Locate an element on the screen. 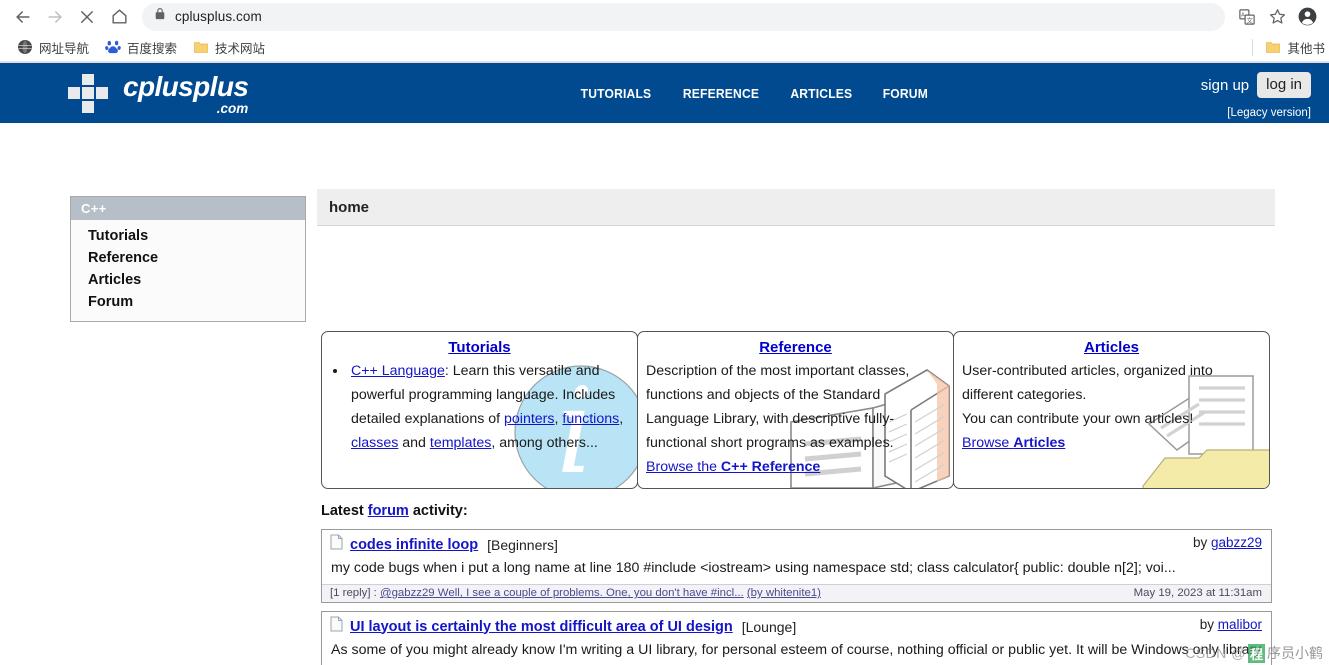 This screenshot has width=1329, height=665. address-bar: cplusplus.com is located at coordinates (683, 16).